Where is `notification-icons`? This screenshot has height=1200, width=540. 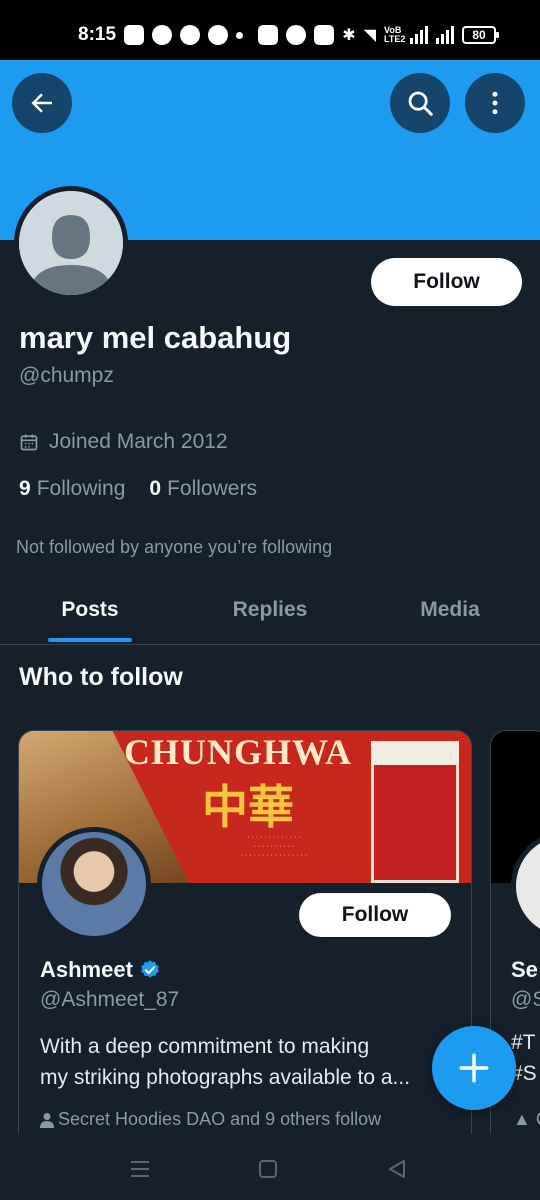
notification-icons is located at coordinates (183, 35).